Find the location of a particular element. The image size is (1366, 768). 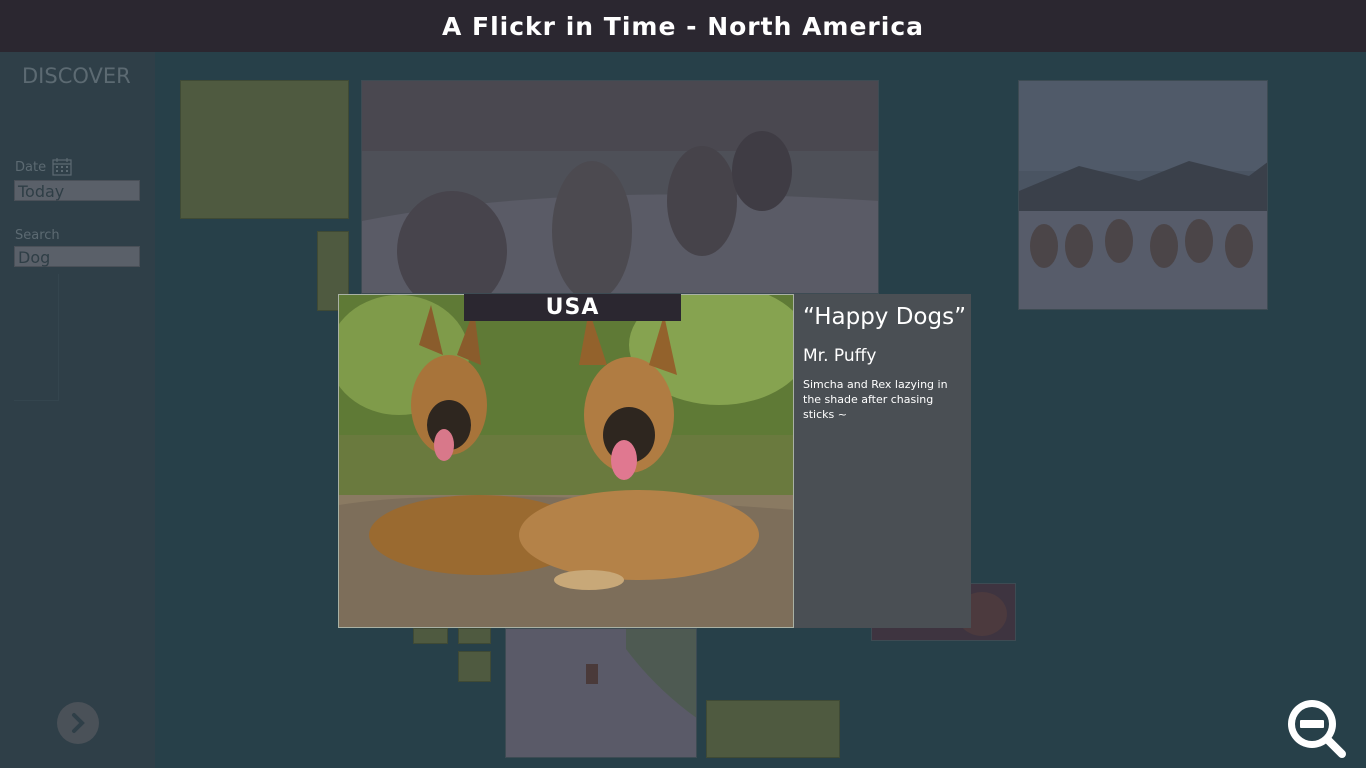

next-button is located at coordinates (78, 723).